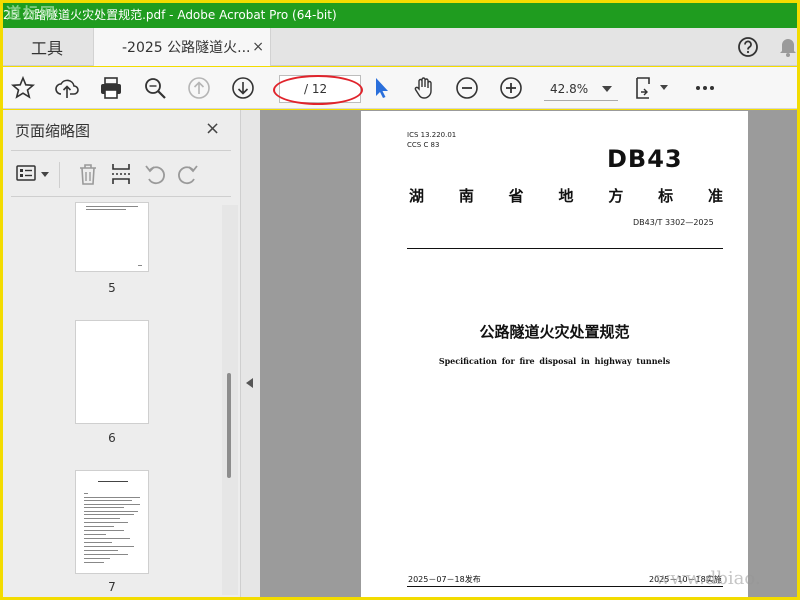  What do you see at coordinates (607, 88) in the screenshot?
I see `chevron-down-icon` at bounding box center [607, 88].